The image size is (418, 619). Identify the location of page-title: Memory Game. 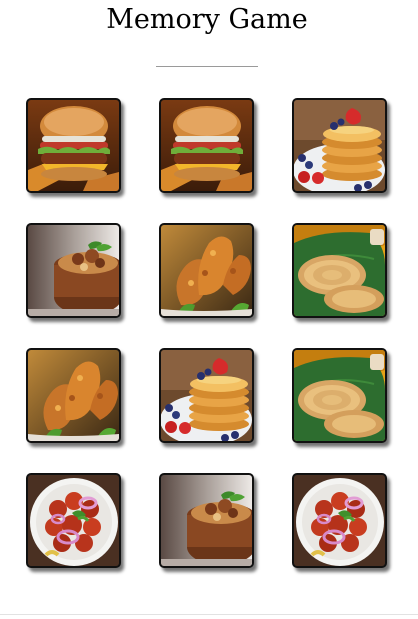
(207, 19).